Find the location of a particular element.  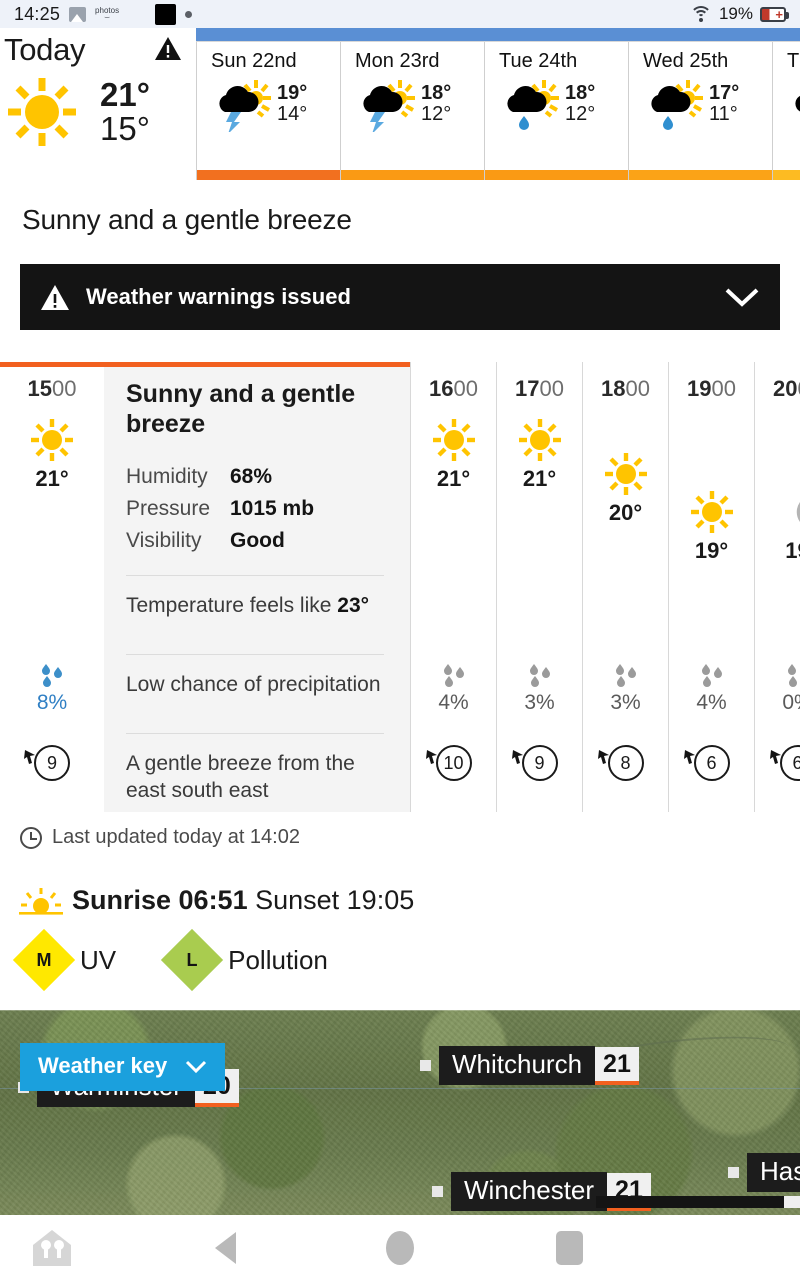

day-card: Mon 23rd 18° 12° is located at coordinates (412, 111).